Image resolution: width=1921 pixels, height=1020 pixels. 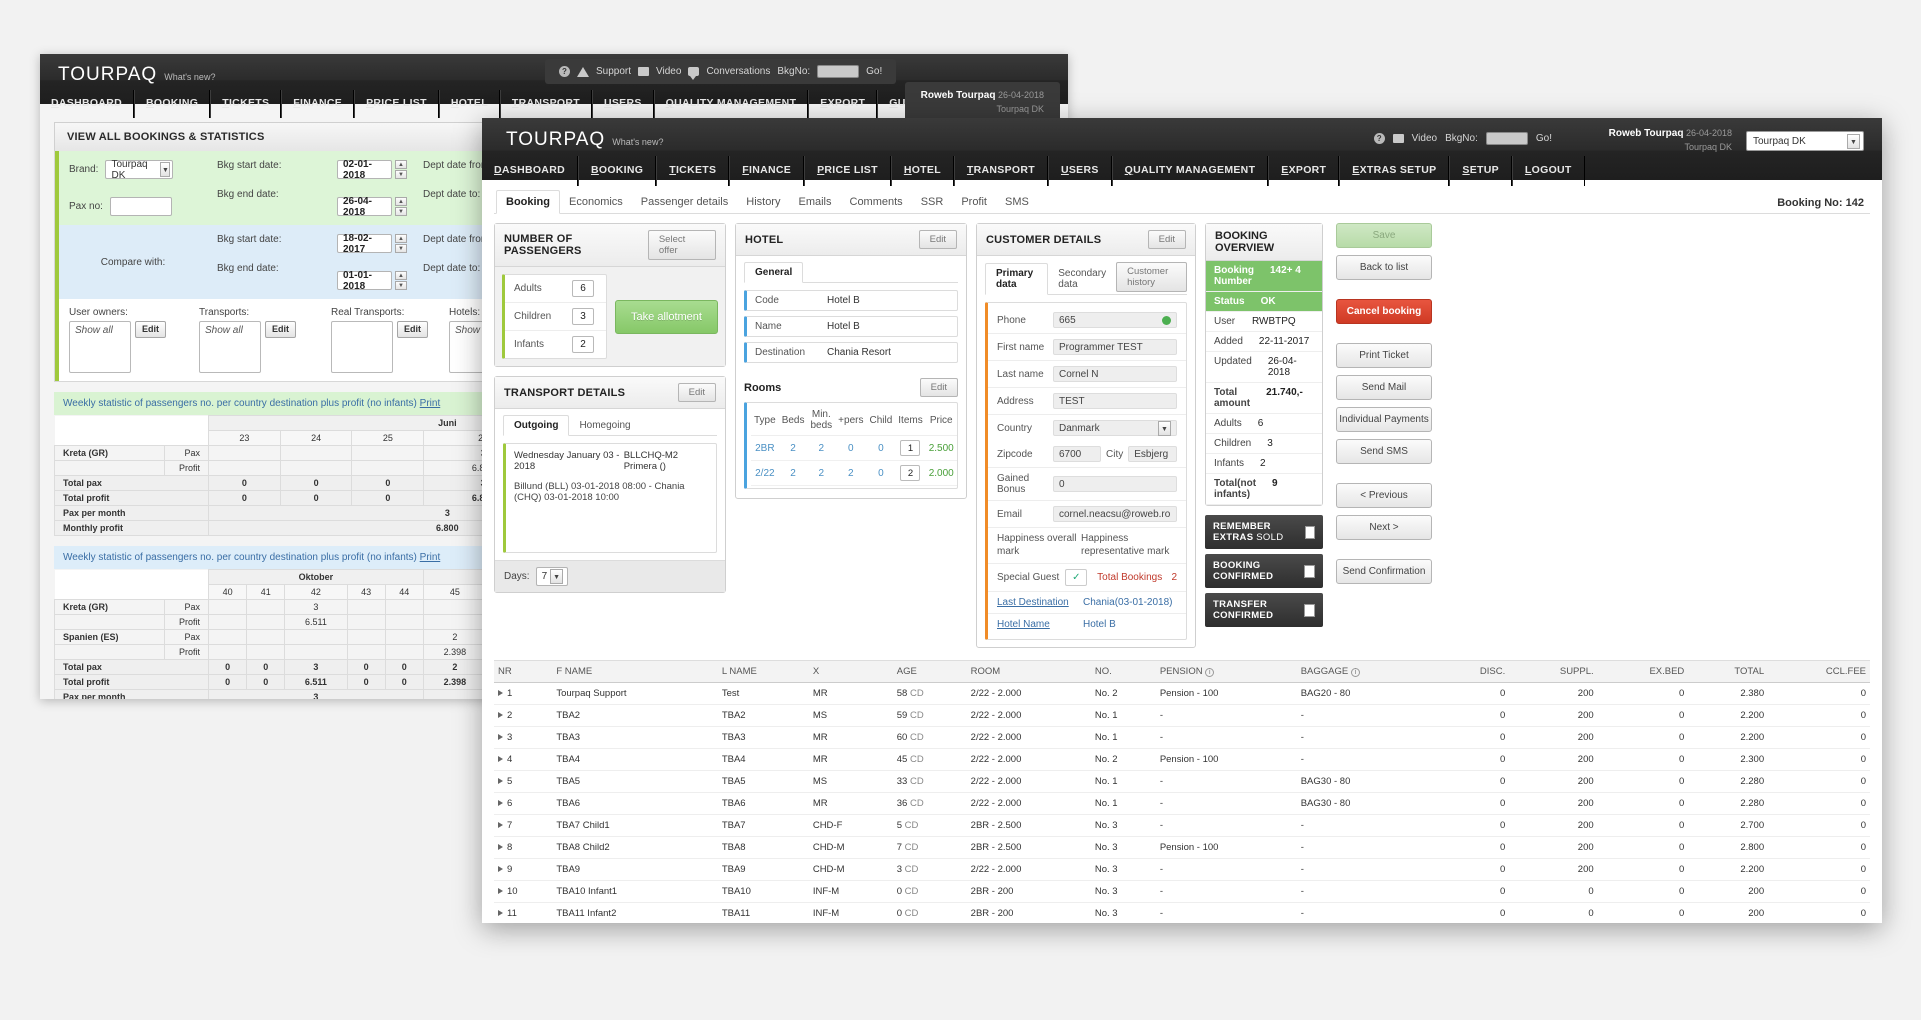 I want to click on tab-homegoing: Homegoing, so click(x=604, y=425).